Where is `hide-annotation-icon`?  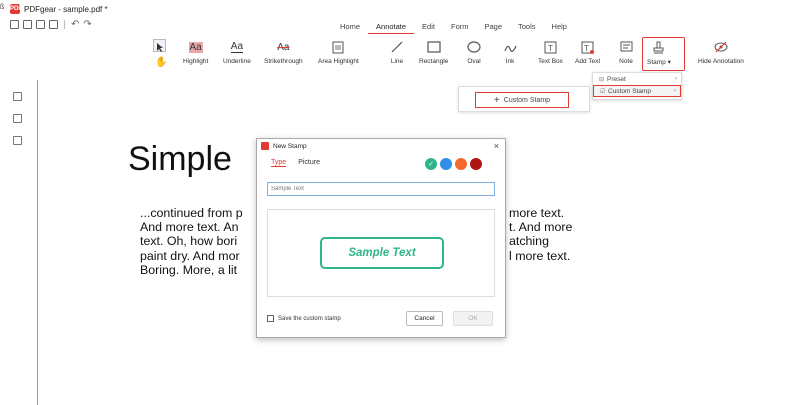
hide-annotation-icon is located at coordinates (721, 47).